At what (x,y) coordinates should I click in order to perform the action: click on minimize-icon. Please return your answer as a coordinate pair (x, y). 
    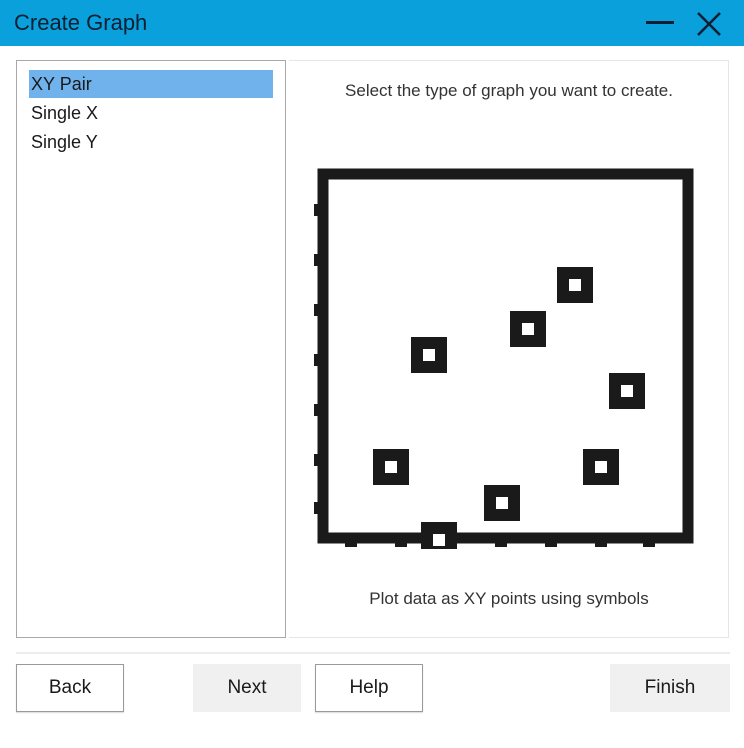
    Looking at the image, I should click on (660, 22).